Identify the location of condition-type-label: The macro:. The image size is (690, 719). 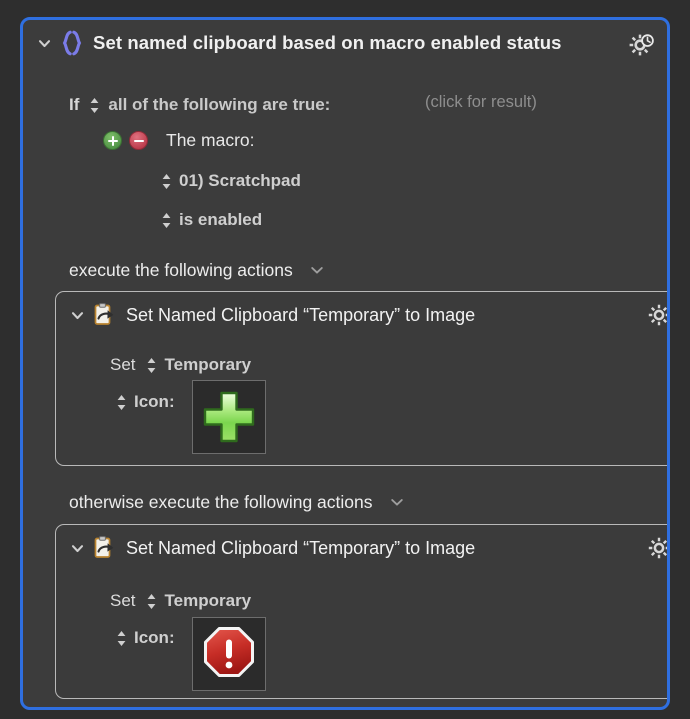
(210, 140).